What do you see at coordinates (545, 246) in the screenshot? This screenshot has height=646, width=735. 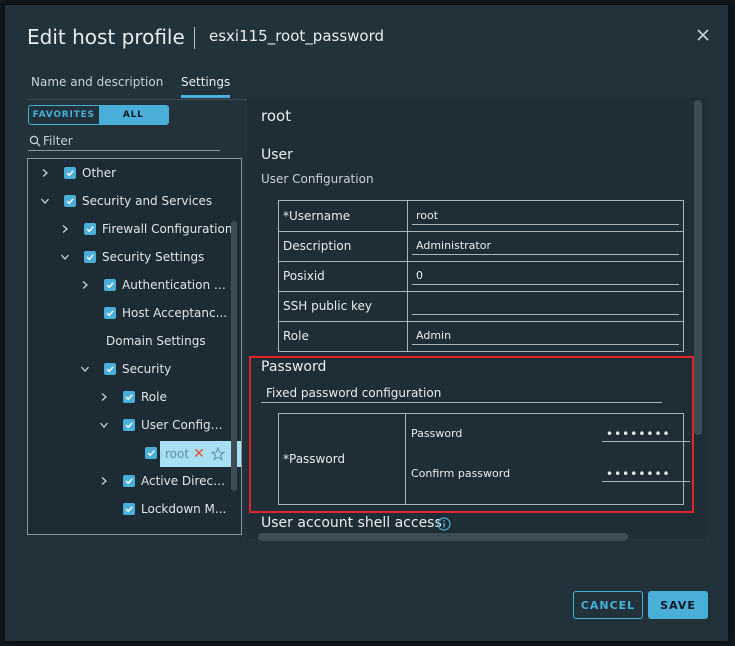 I see `description-field` at bounding box center [545, 246].